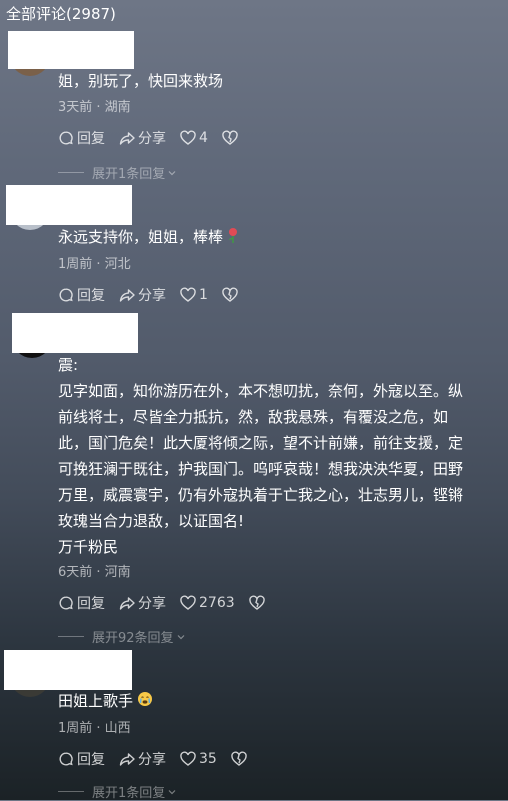 Image resolution: width=508 pixels, height=801 pixels. Describe the element at coordinates (203, 138) in the screenshot. I see `like-count: 4` at that location.